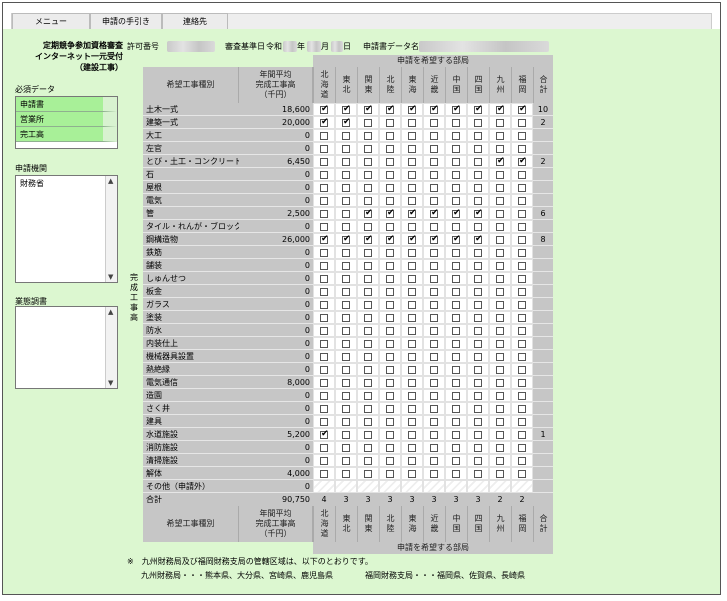 This screenshot has height=601, width=727. What do you see at coordinates (111, 347) in the screenshot?
I see `survey-scrollbar: ▲ ▼` at bounding box center [111, 347].